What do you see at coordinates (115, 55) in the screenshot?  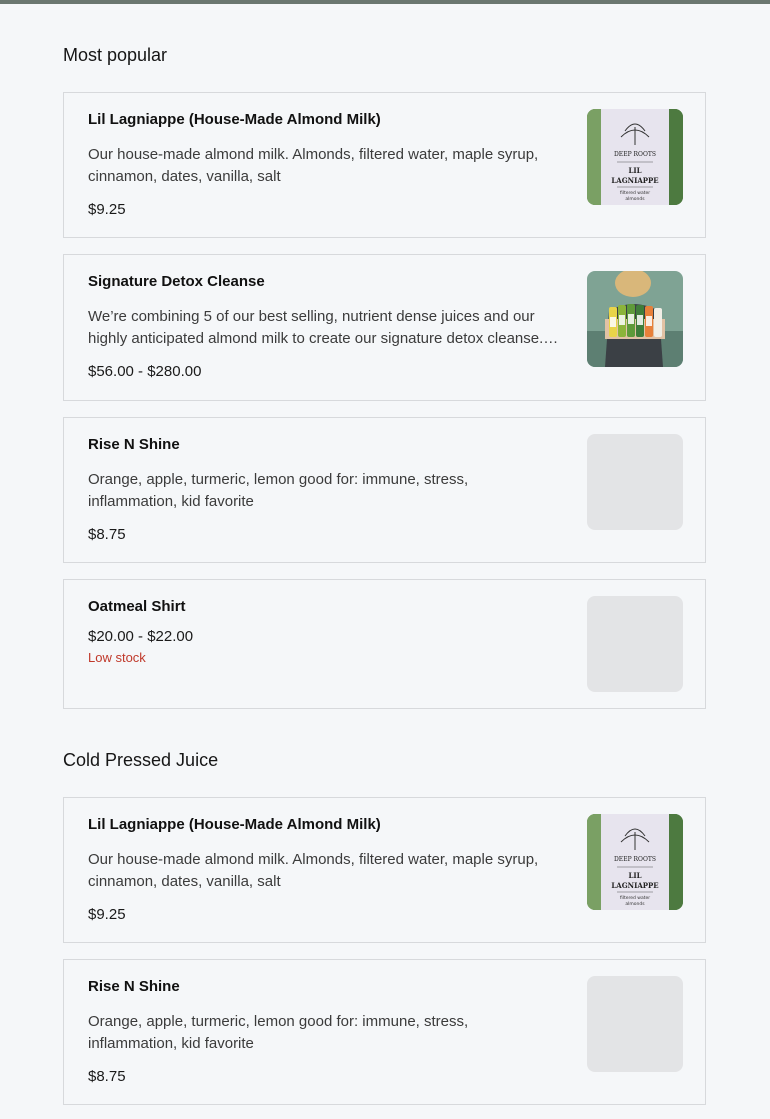 I see `section-title-most-popular: Most popular` at bounding box center [115, 55].